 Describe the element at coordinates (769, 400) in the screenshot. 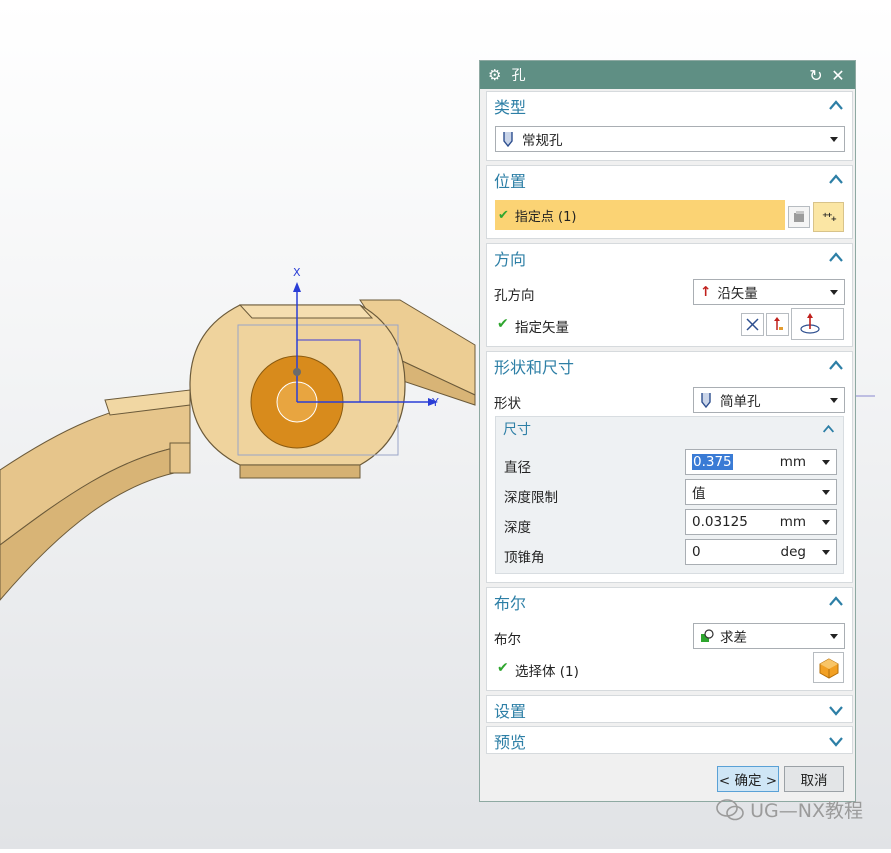

I see `shape-select: 简单孔` at that location.